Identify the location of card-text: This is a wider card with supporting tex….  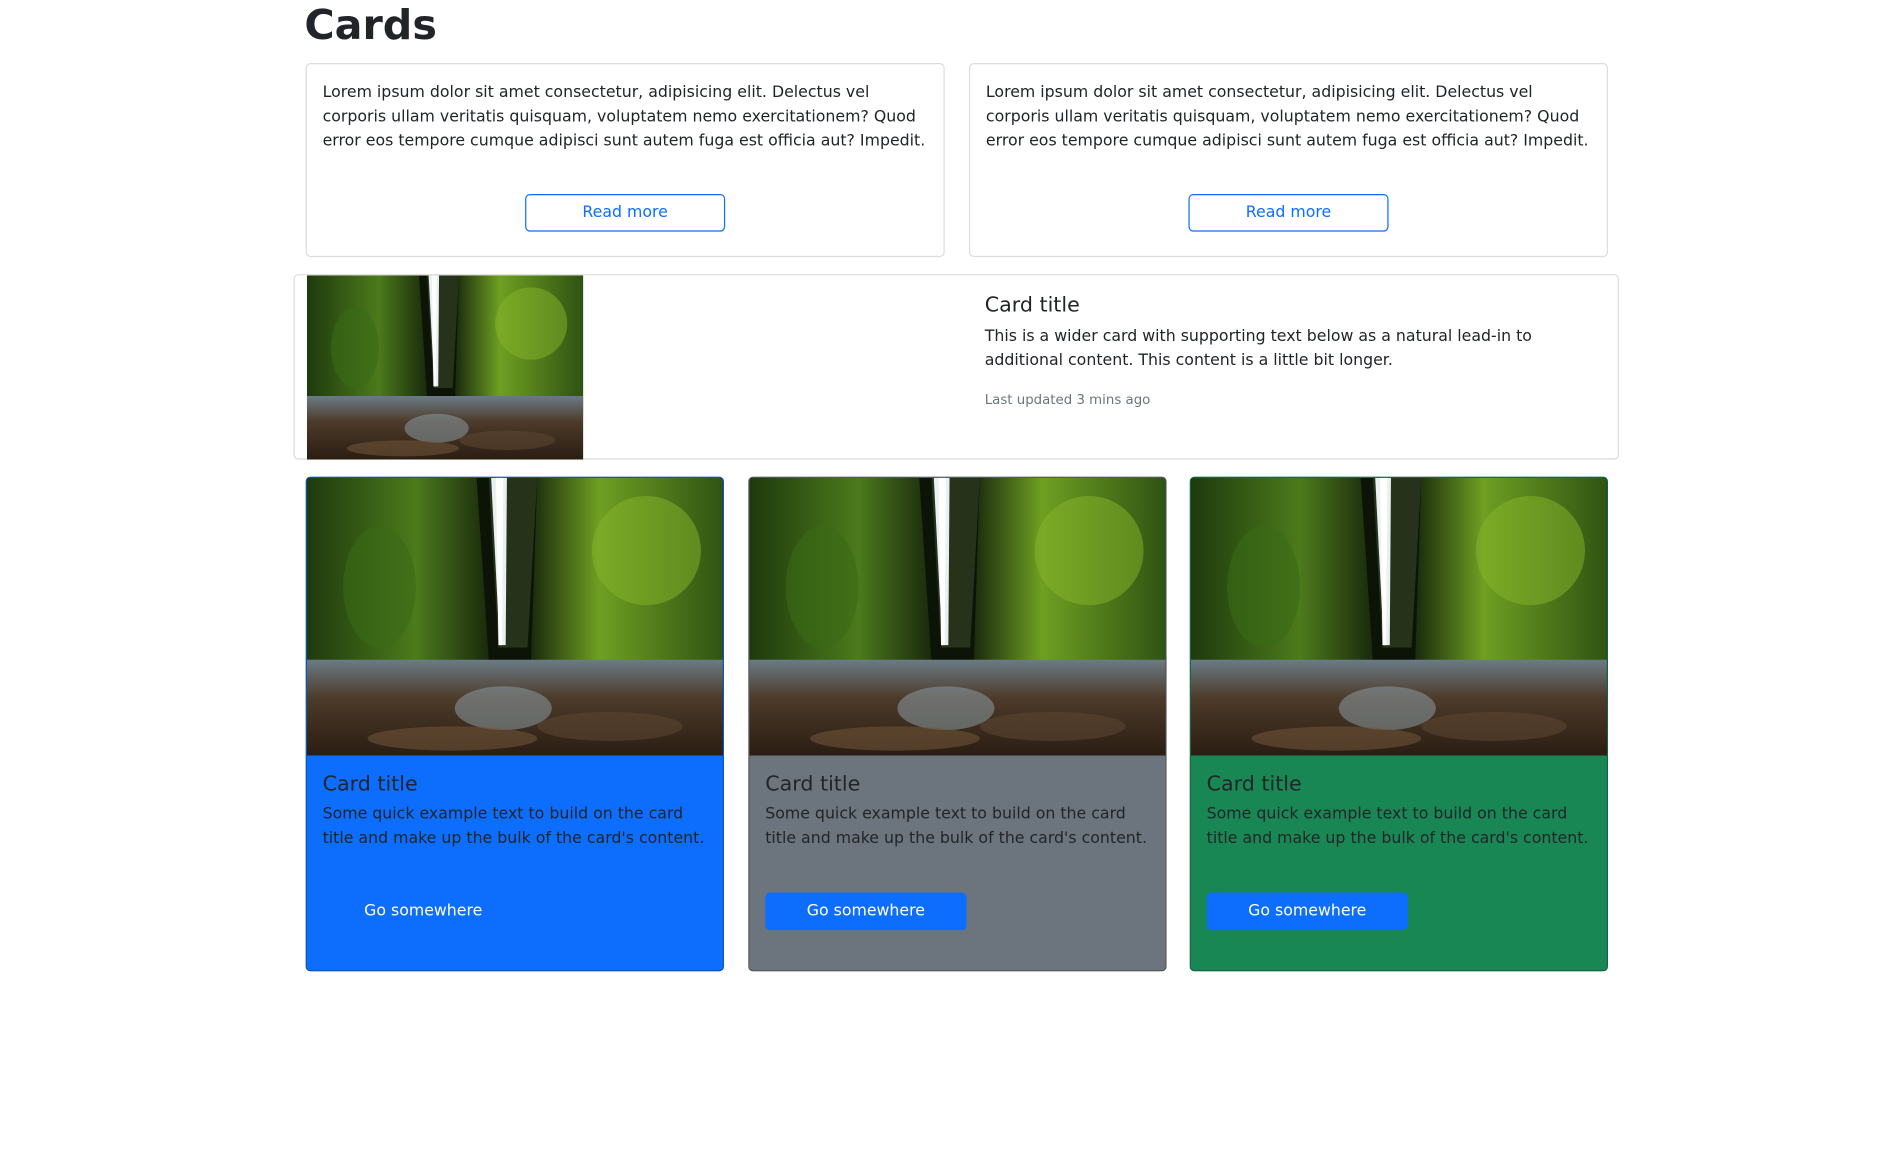
(1258, 348).